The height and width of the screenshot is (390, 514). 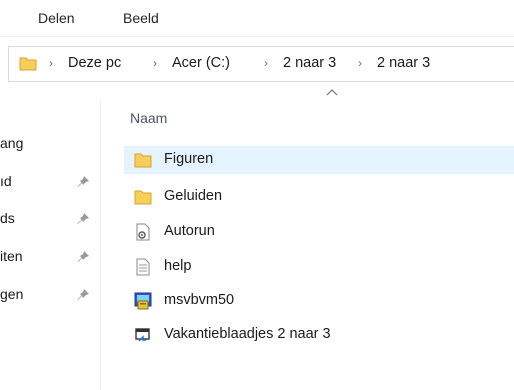 What do you see at coordinates (50, 222) in the screenshot?
I see `nav-item: ds` at bounding box center [50, 222].